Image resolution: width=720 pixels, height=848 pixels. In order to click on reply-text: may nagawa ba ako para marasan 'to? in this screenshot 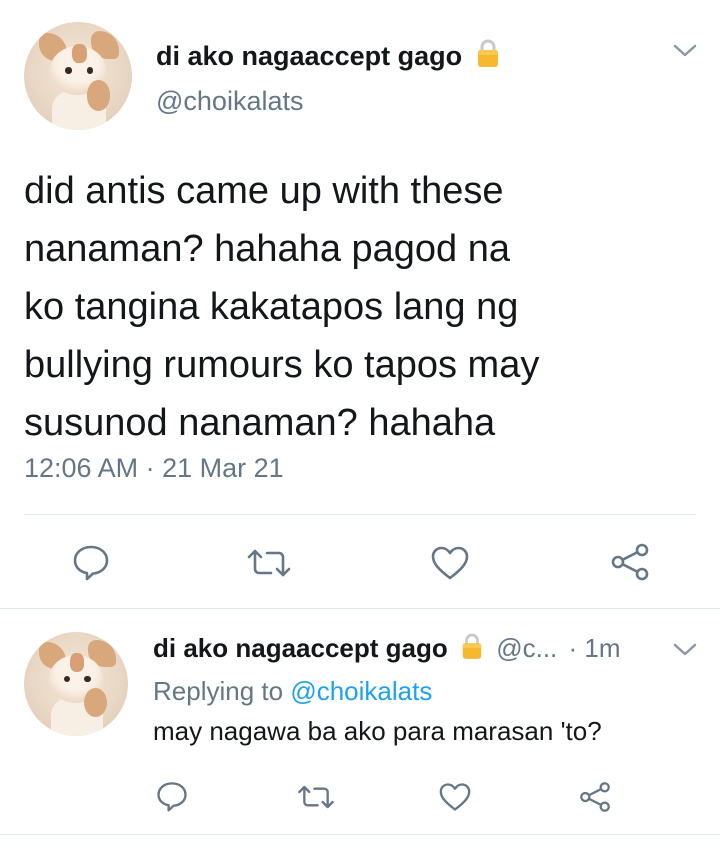, I will do `click(377, 731)`.